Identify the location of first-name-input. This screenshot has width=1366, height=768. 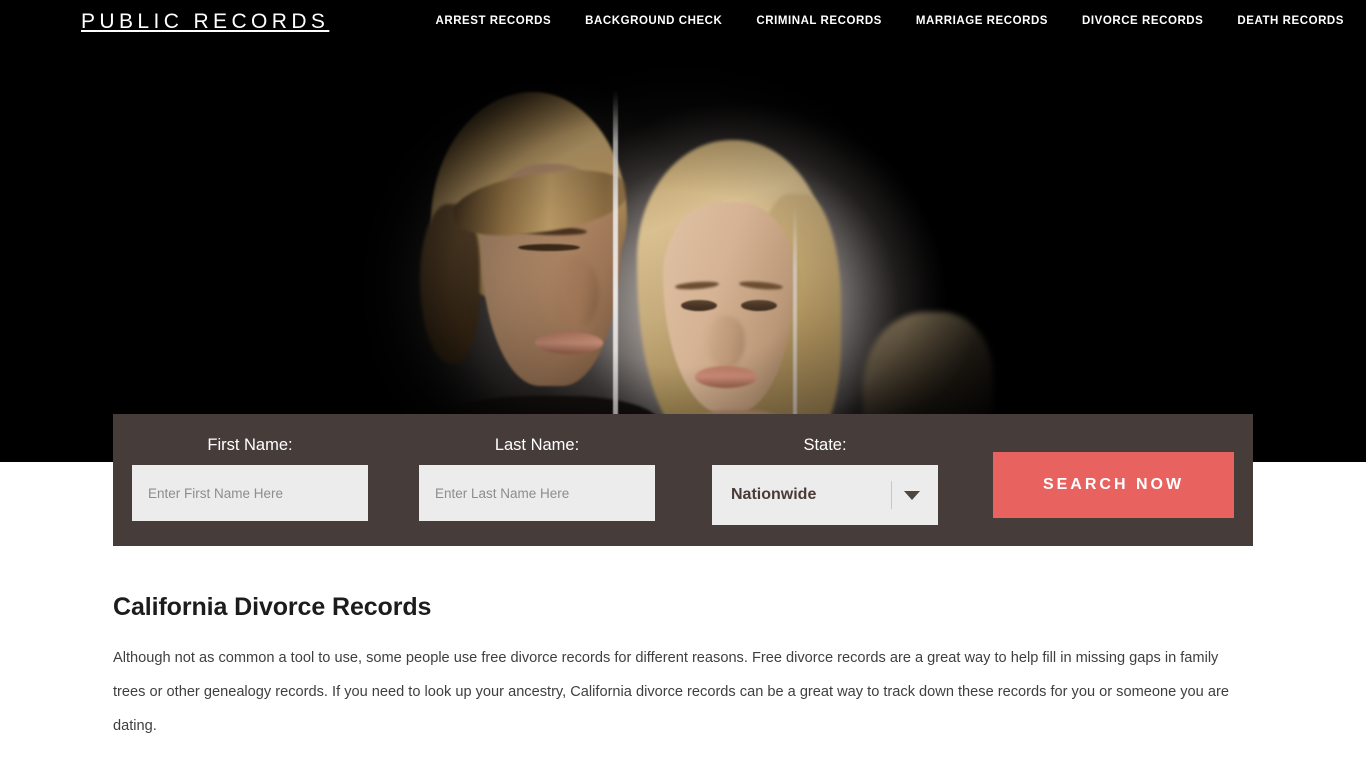
(250, 493).